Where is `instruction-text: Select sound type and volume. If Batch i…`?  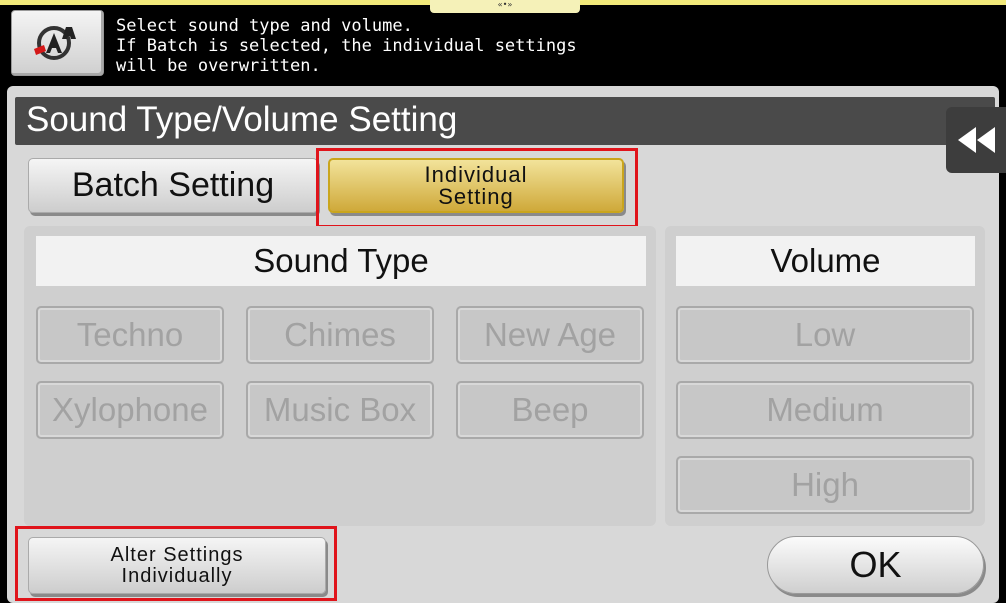
instruction-text: Select sound type and volume. If Batch i… is located at coordinates (346, 46).